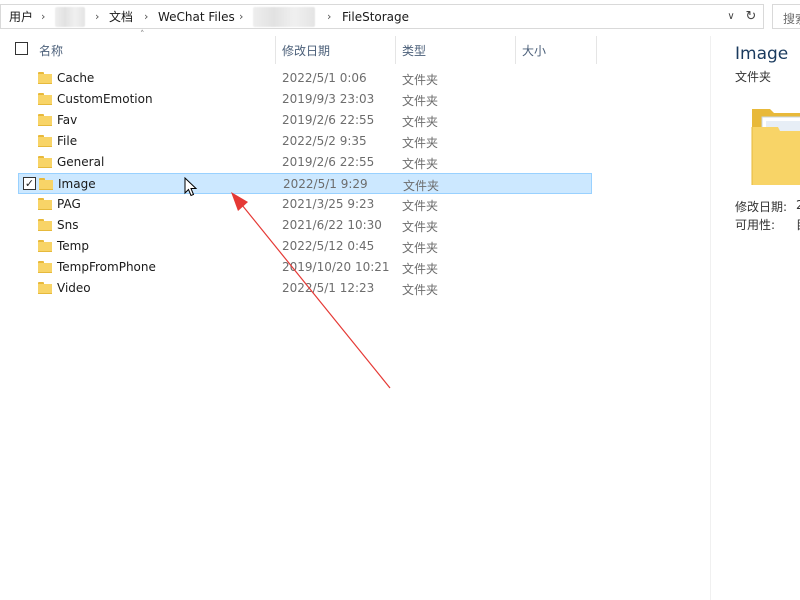 This screenshot has width=800, height=600. I want to click on table-row: Cache 2022/5/1 0:06 文件夹, so click(305, 78).